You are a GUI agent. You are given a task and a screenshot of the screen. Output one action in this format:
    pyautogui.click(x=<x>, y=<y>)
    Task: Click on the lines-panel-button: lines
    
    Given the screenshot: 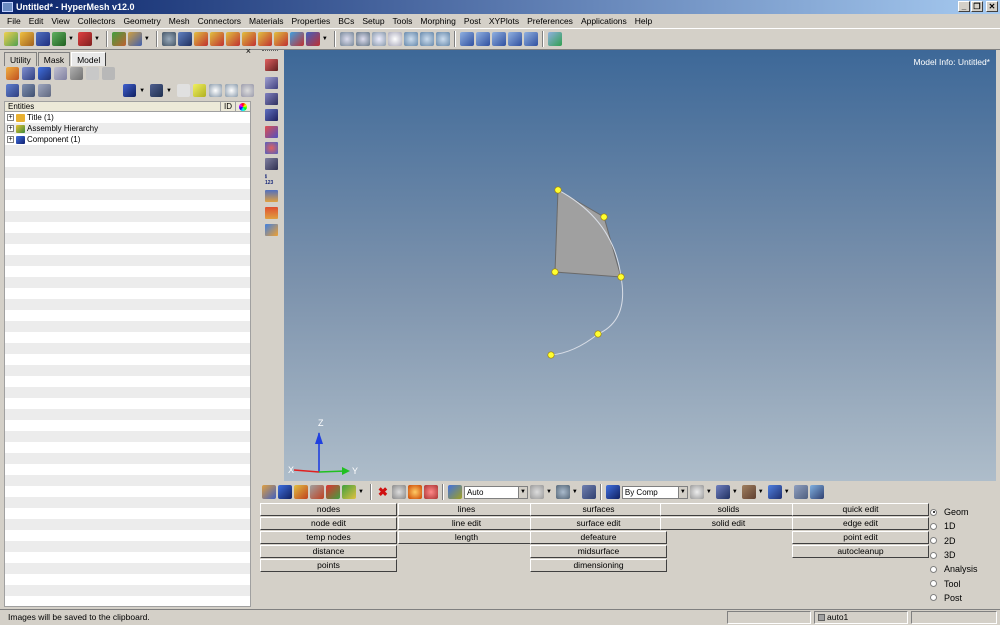 What is the action you would take?
    pyautogui.click(x=466, y=509)
    